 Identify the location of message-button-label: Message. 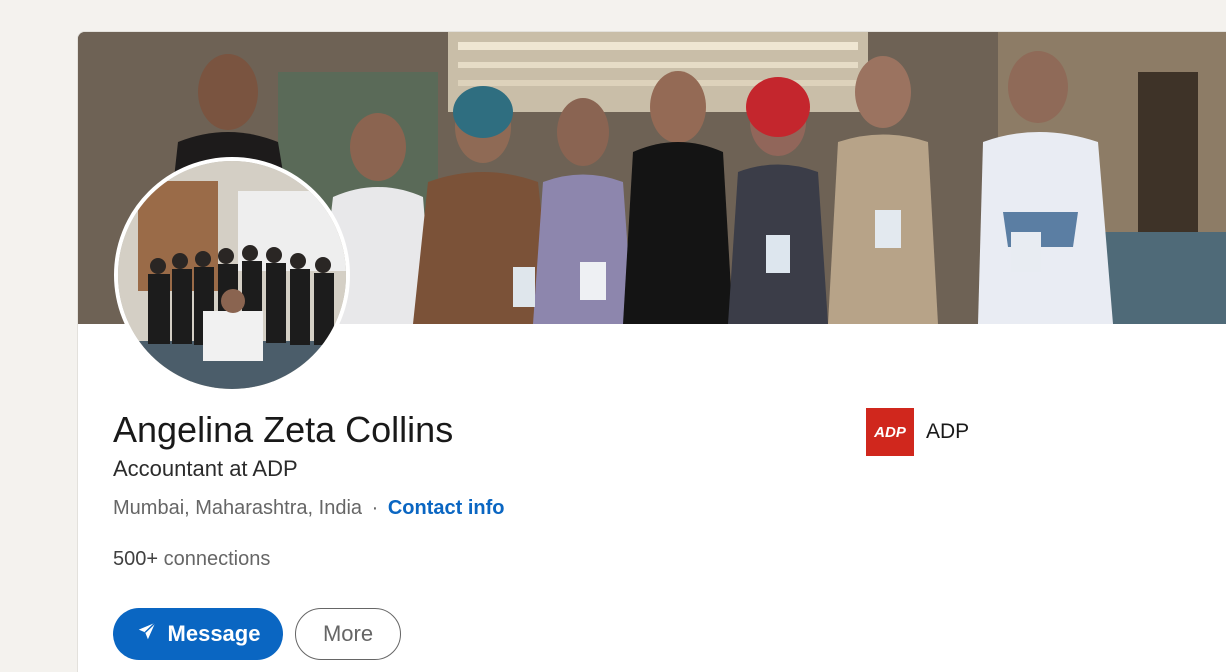
(214, 633).